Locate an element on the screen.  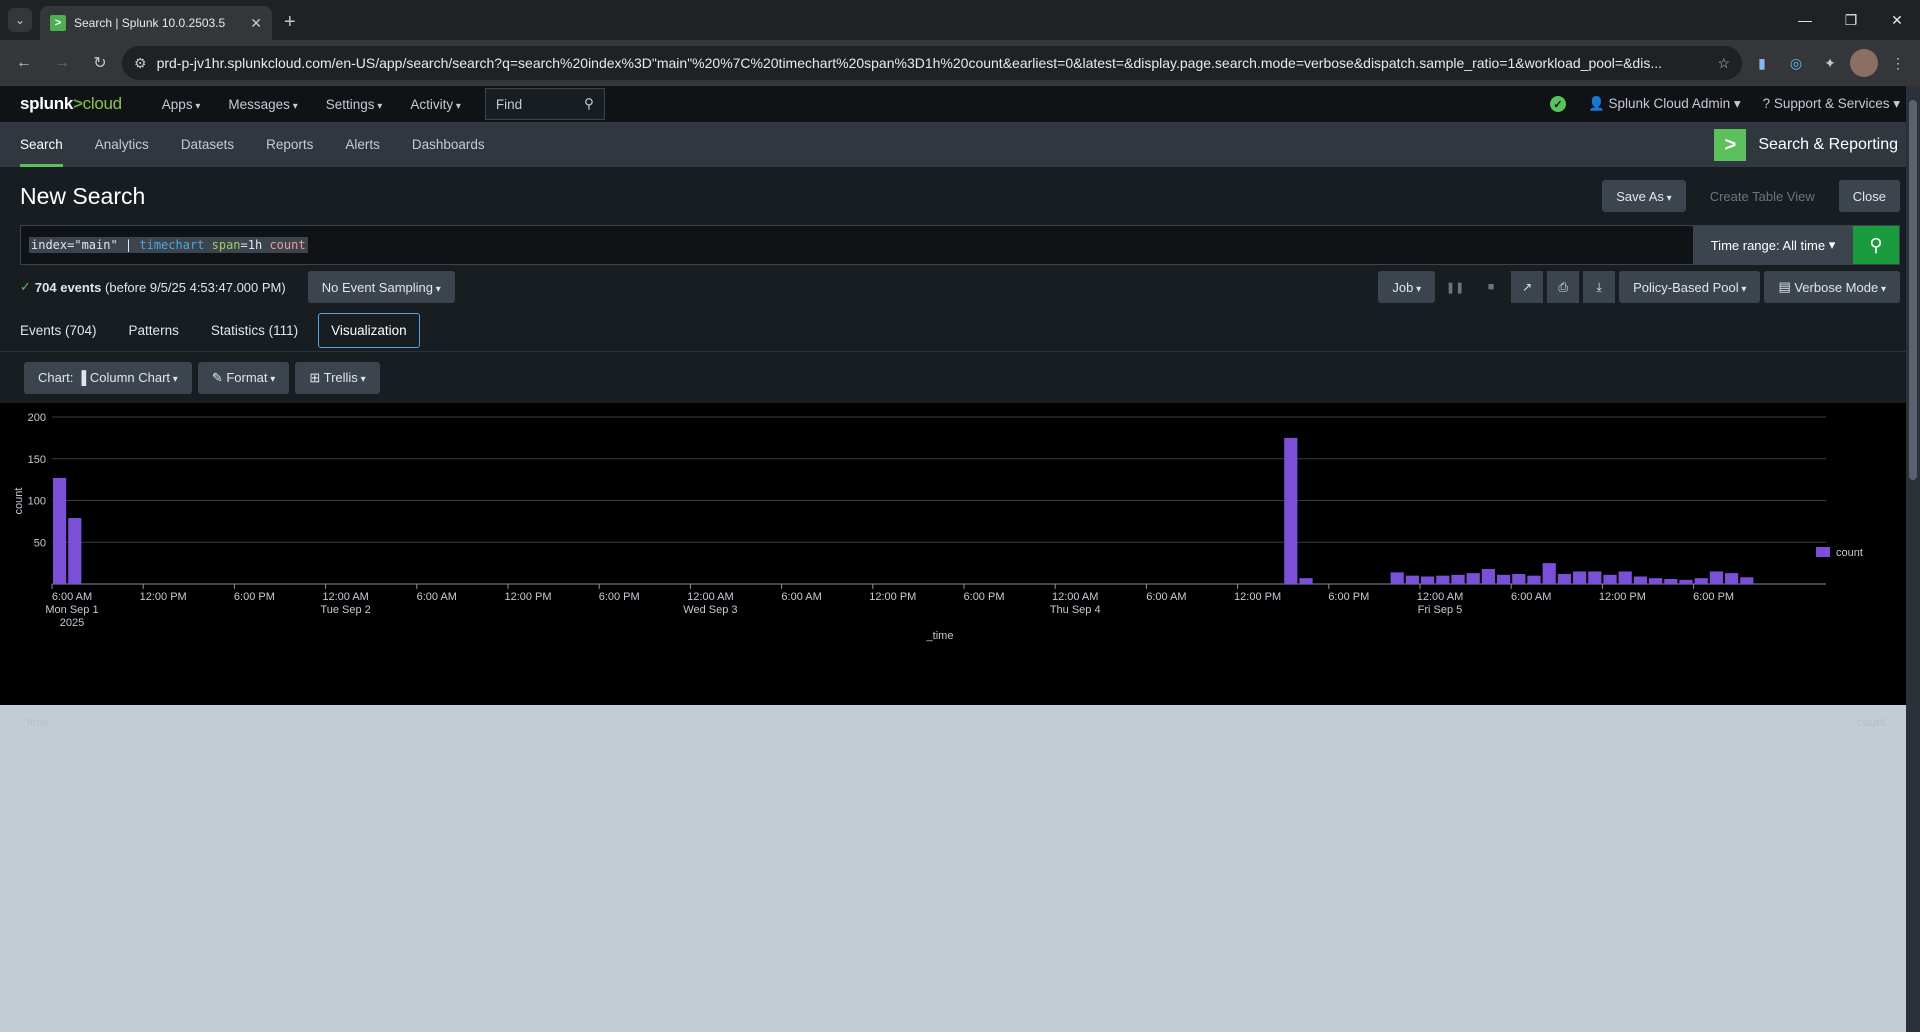
extension-doc-icon: ▮ is located at coordinates (1762, 63).